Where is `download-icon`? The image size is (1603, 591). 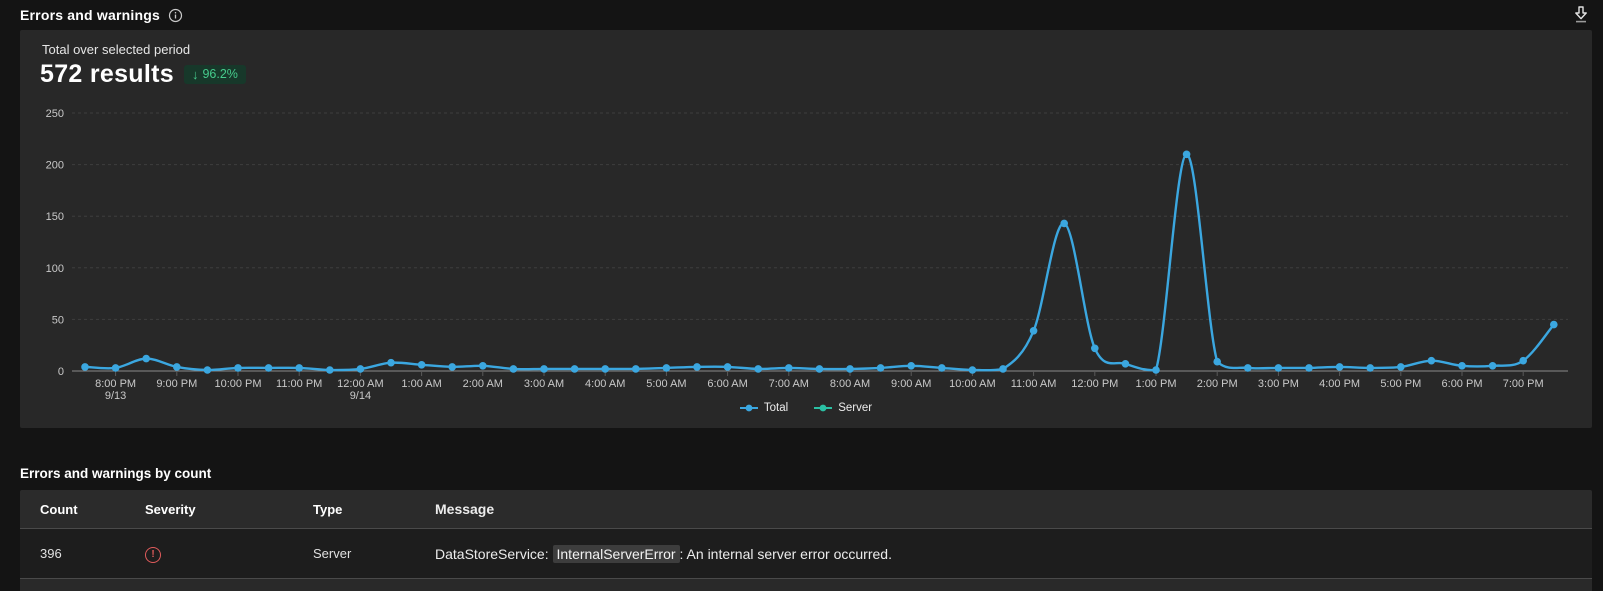 download-icon is located at coordinates (1581, 15).